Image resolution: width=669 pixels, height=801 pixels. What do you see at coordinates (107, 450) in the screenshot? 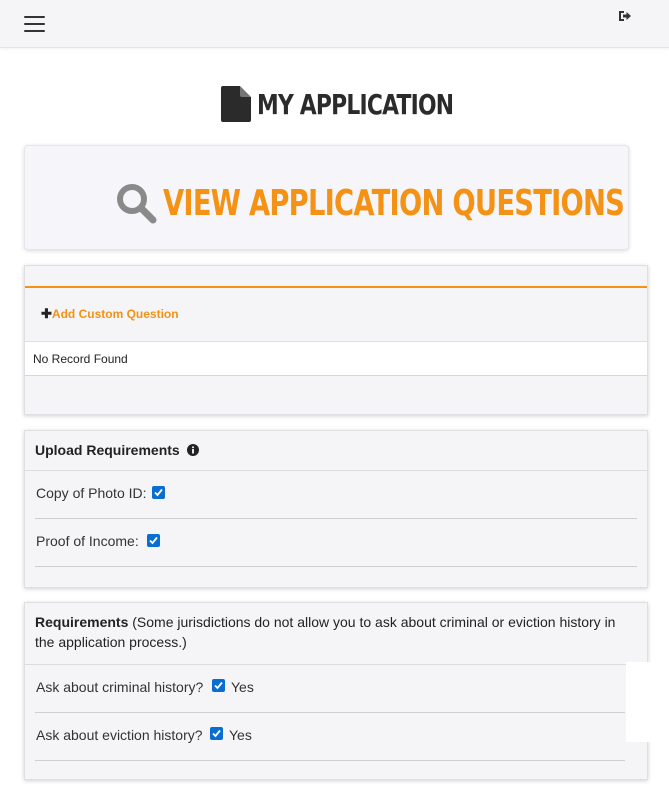
I see `upload-requirements-title: Upload Requirements` at bounding box center [107, 450].